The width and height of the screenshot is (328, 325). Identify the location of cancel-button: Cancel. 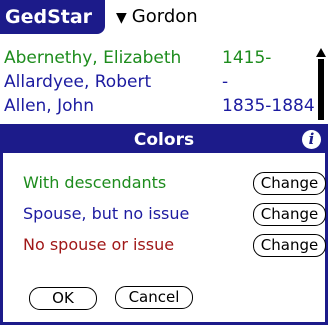
(154, 297).